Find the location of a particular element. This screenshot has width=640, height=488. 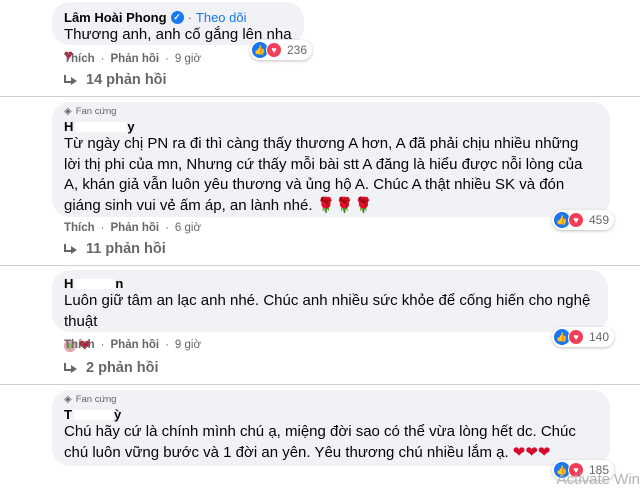

comment-author-1: Lâm Hoài Phong ✓ · Theo dõi is located at coordinates (178, 17).